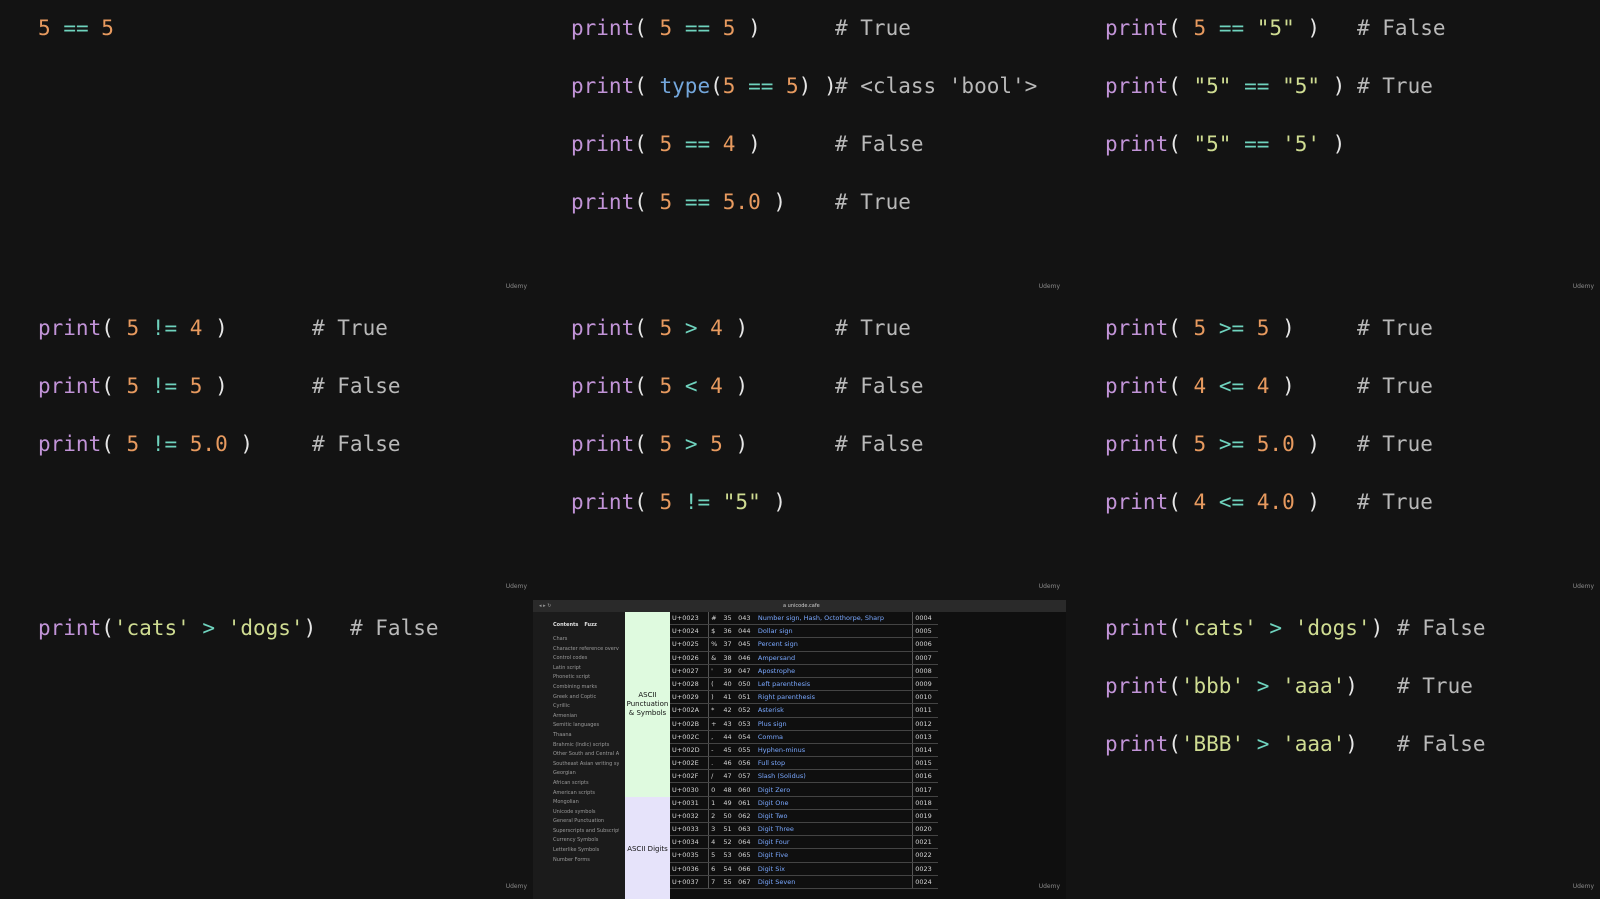 This screenshot has width=1600, height=899. What do you see at coordinates (586, 795) in the screenshot?
I see `sidebar-item: American scripts` at bounding box center [586, 795].